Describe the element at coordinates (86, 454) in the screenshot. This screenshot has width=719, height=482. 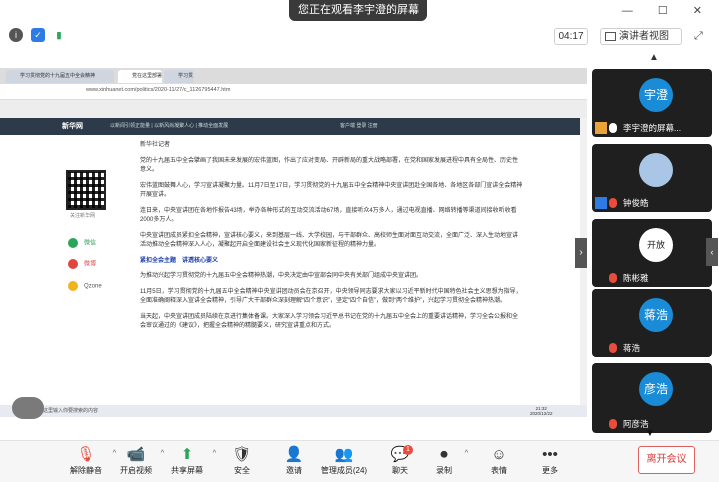
I see `mic-muted-icon: 🎙` at that location.